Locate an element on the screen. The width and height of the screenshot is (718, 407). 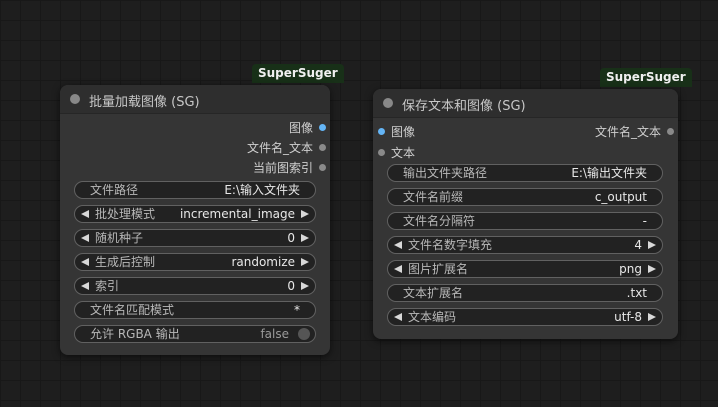
slot-label: 文本 is located at coordinates (403, 153).